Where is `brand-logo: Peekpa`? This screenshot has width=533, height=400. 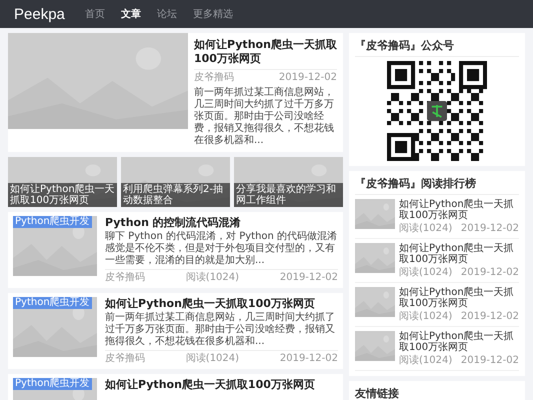 brand-logo: Peekpa is located at coordinates (39, 14).